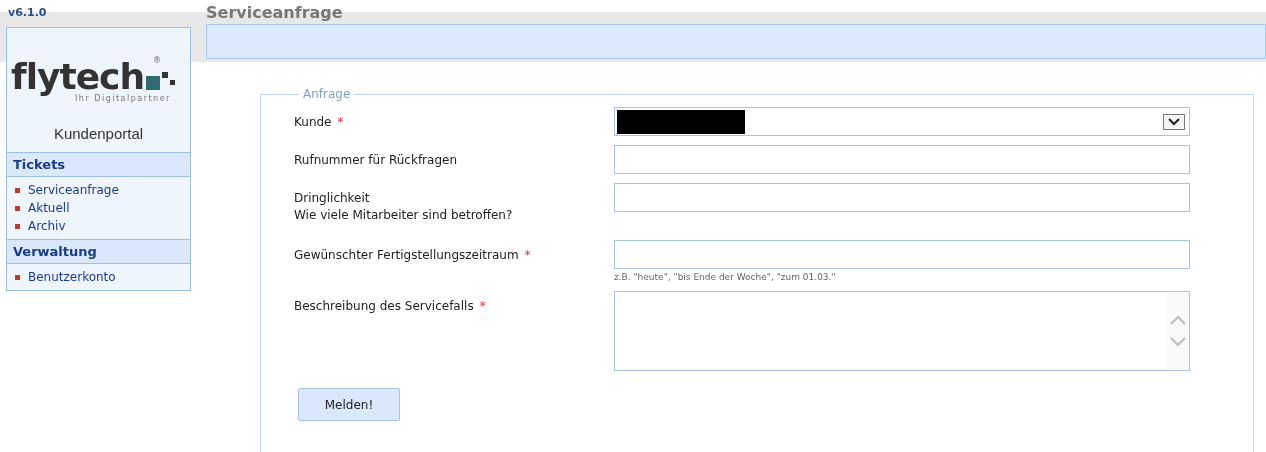 The image size is (1266, 452). What do you see at coordinates (98, 134) in the screenshot?
I see `portal-name: Kundenportal` at bounding box center [98, 134].